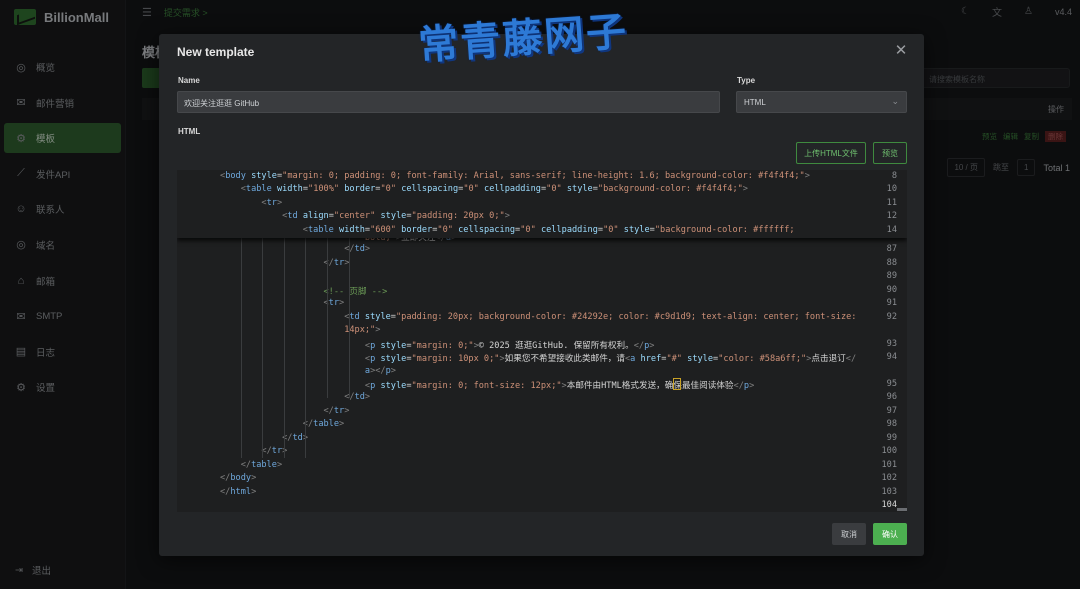 The image size is (1080, 589). Describe the element at coordinates (891, 276) in the screenshot. I see `line-number: 89` at that location.